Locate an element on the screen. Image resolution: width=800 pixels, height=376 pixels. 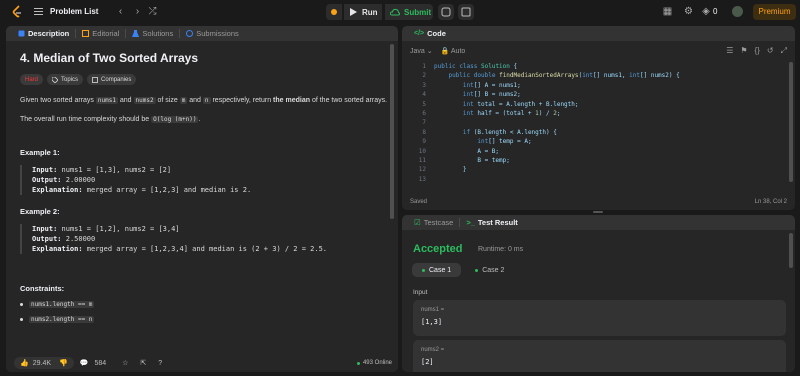
debug-button is located at coordinates (334, 12).